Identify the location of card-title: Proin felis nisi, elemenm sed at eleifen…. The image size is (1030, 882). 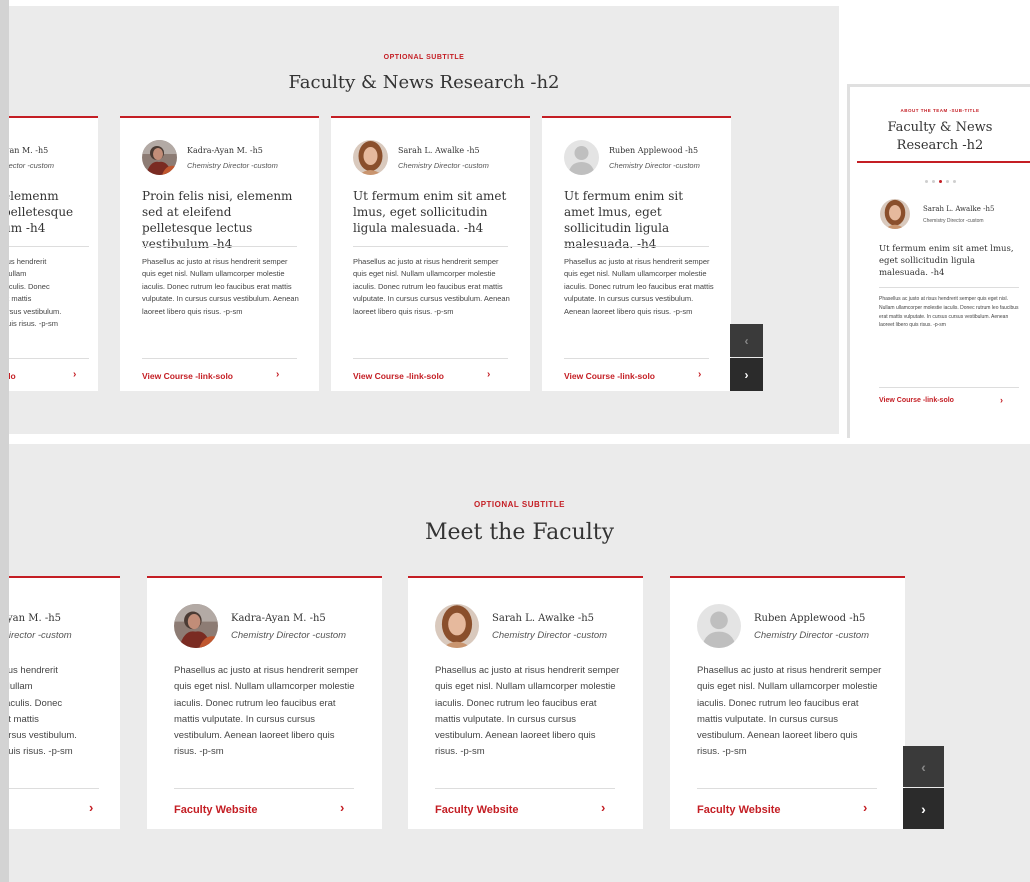
(217, 220).